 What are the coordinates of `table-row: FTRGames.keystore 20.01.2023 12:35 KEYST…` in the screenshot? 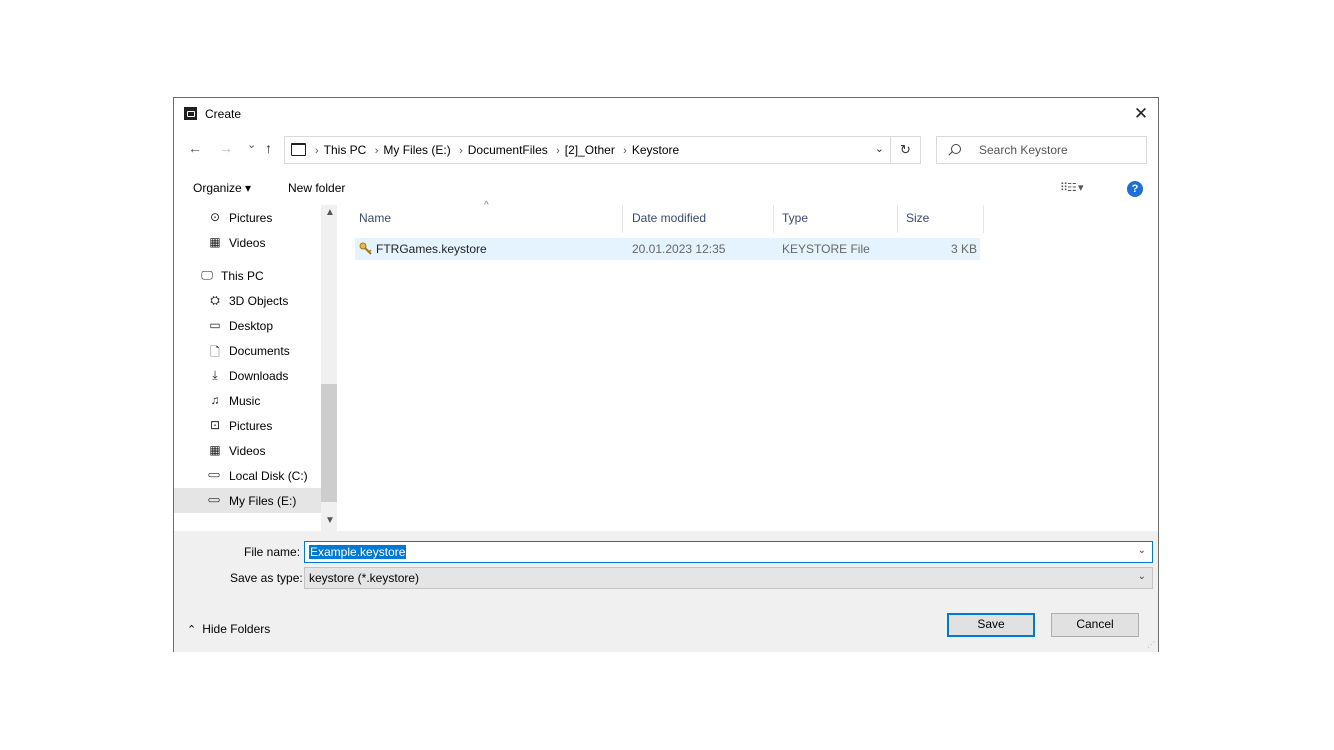 It's located at (667, 249).